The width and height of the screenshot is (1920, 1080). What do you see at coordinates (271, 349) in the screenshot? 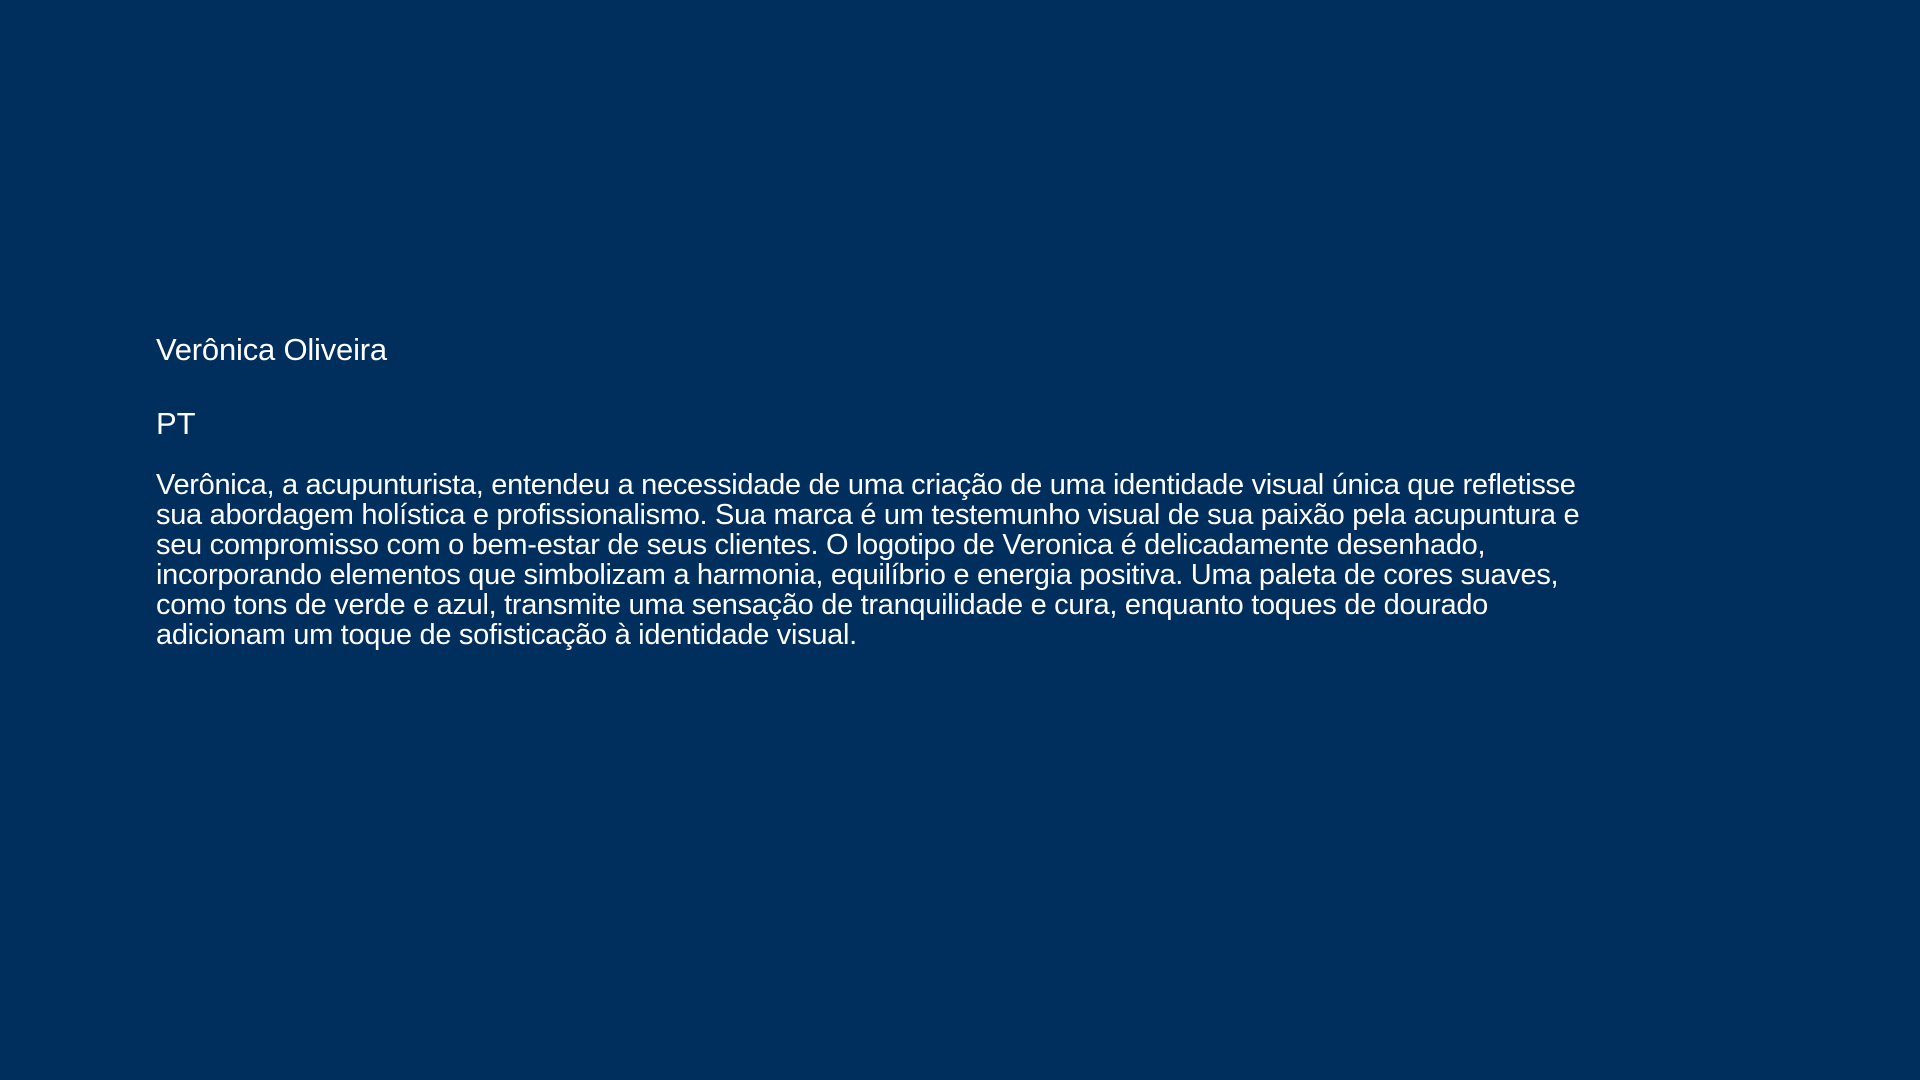
I see `person-name: Verônica Oliveira` at bounding box center [271, 349].